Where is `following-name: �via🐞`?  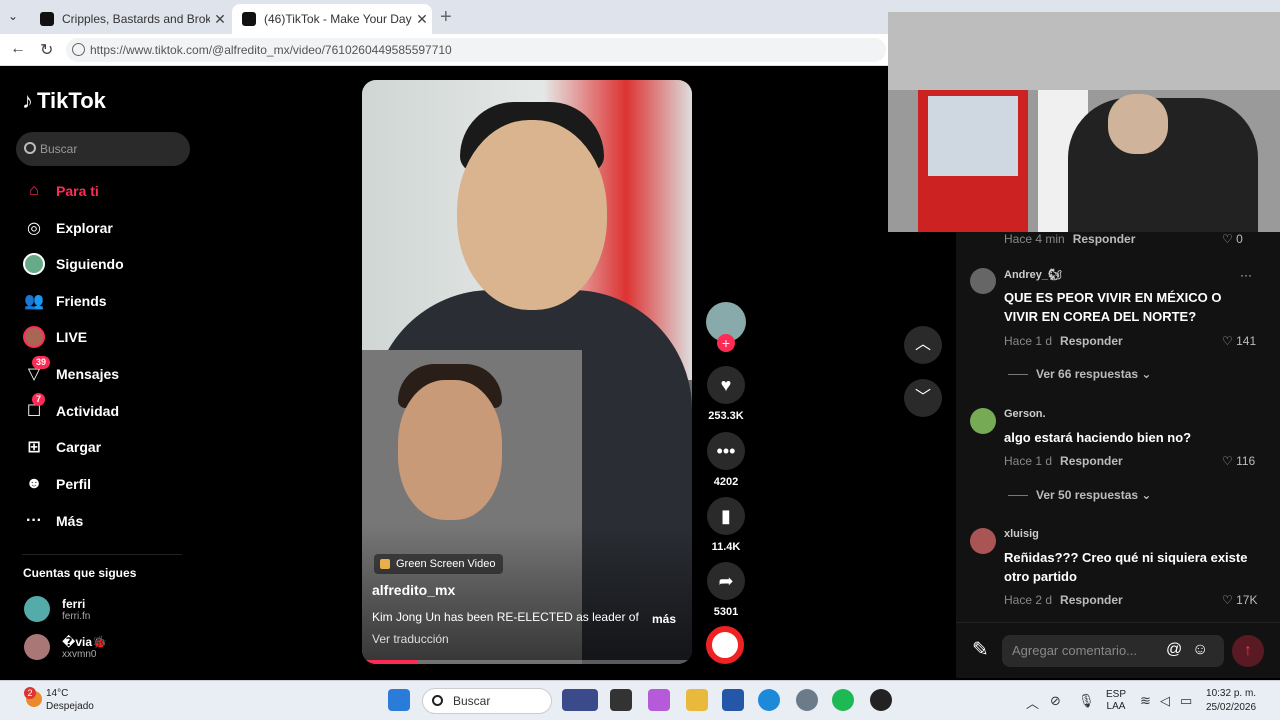 following-name: �via🐞 is located at coordinates (84, 641).